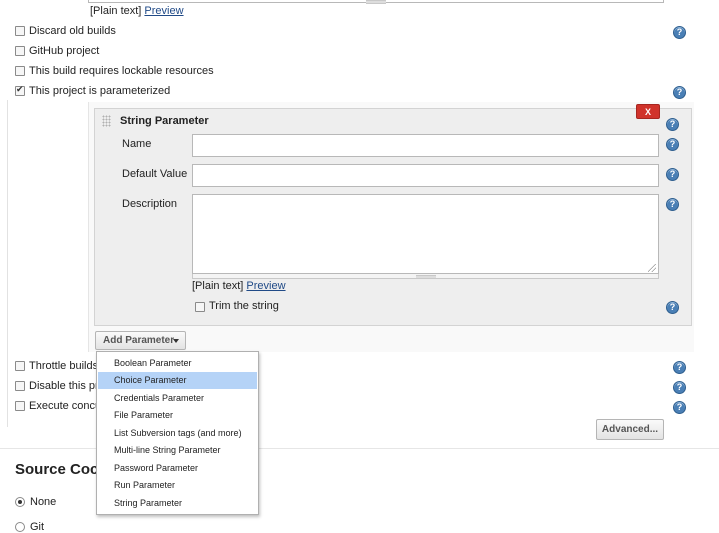 This screenshot has height=533, width=719. Describe the element at coordinates (652, 268) in the screenshot. I see `textarea-resize-icon` at that location.